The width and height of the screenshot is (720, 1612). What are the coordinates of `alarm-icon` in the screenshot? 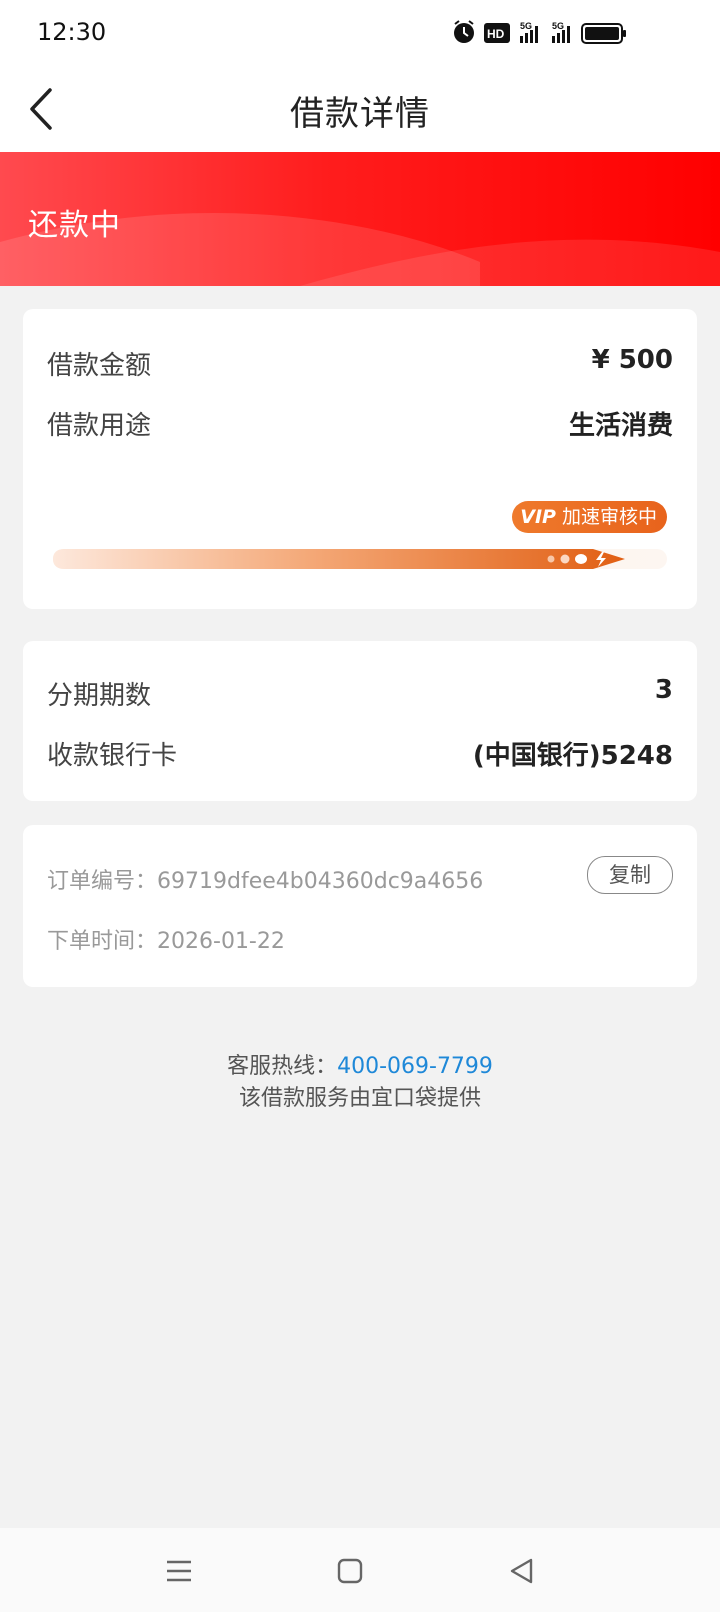 It's located at (464, 31).